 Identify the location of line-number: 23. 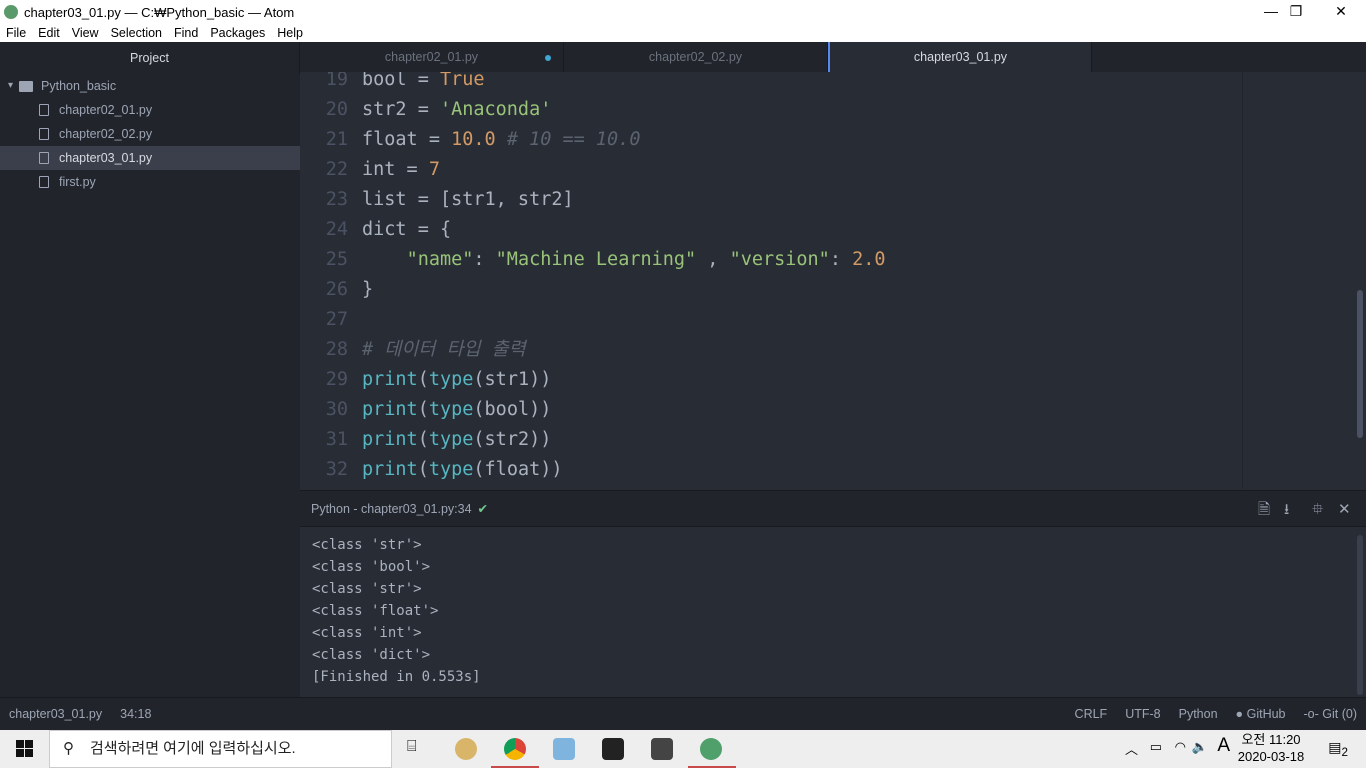
(336, 199).